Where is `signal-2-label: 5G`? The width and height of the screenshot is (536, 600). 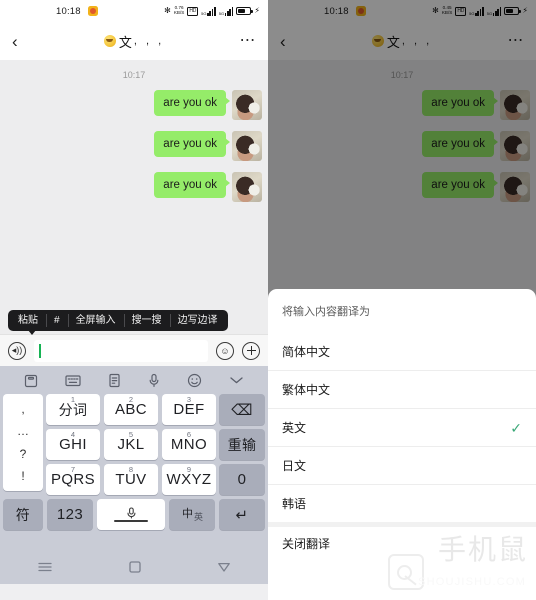
signal-2-label: 5G is located at coordinates (221, 13).